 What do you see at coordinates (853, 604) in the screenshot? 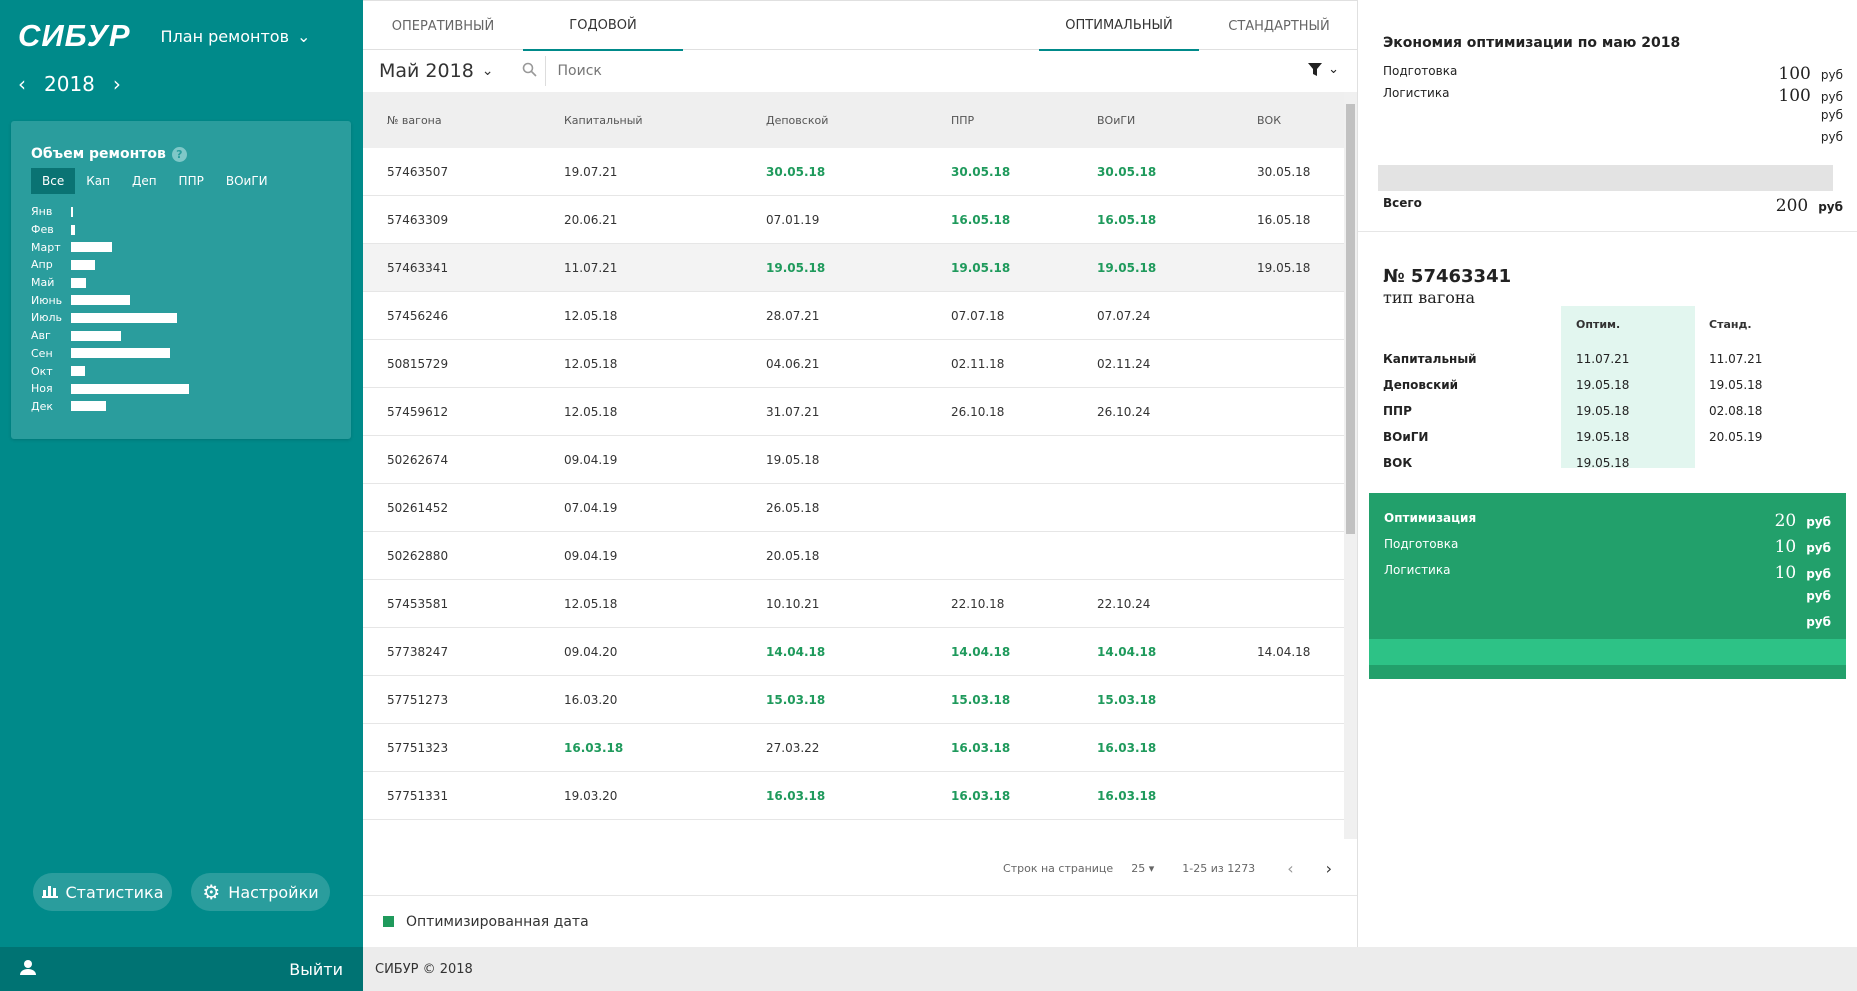
I see `table-row: 57453581 12.05.18 10.10.21 22.10.18 22.10.24` at bounding box center [853, 604].